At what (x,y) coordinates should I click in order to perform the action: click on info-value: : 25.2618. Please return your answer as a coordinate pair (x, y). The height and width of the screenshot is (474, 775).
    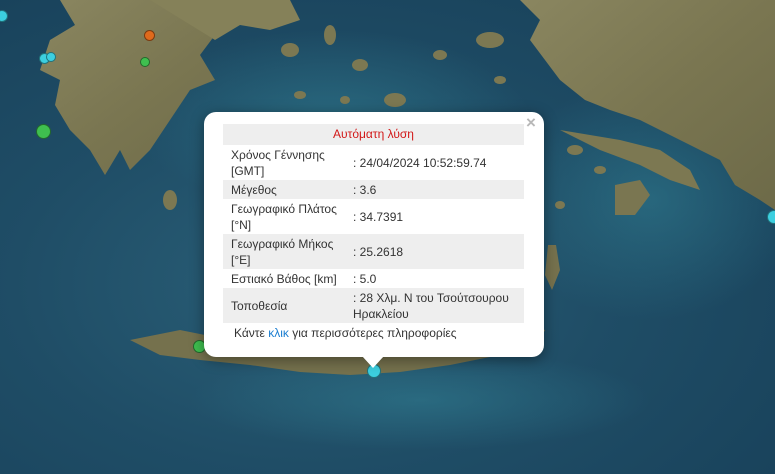
    Looking at the image, I should click on (435, 251).